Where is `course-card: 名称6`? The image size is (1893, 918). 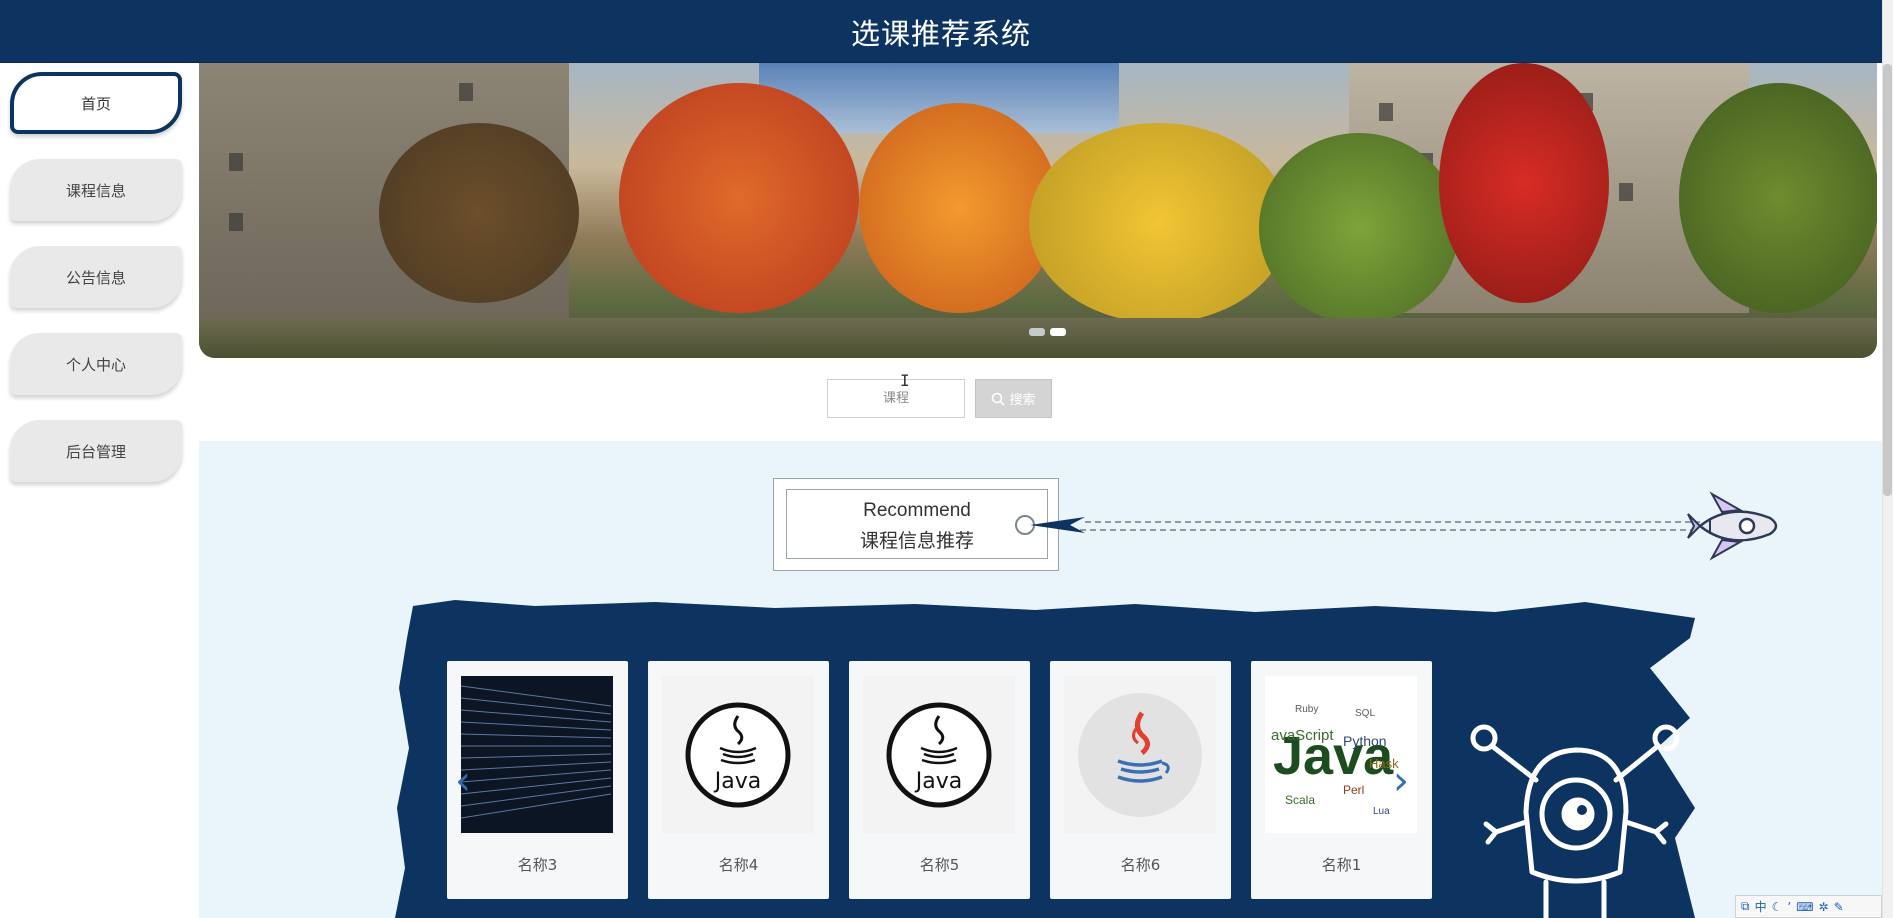
course-card: 名称6 is located at coordinates (1140, 780).